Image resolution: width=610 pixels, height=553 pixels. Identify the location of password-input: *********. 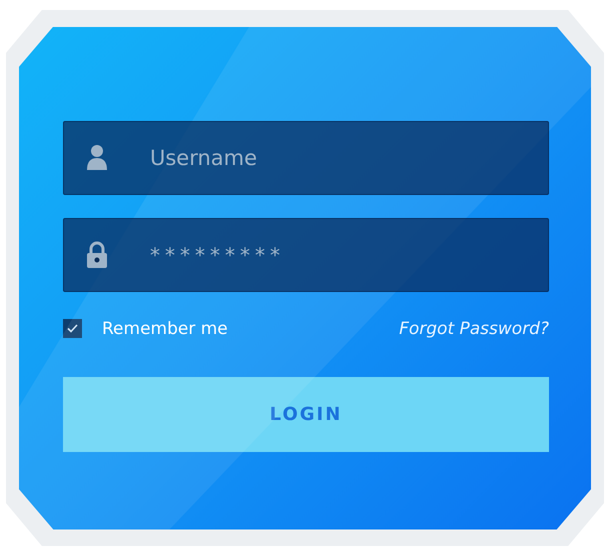
(348, 255).